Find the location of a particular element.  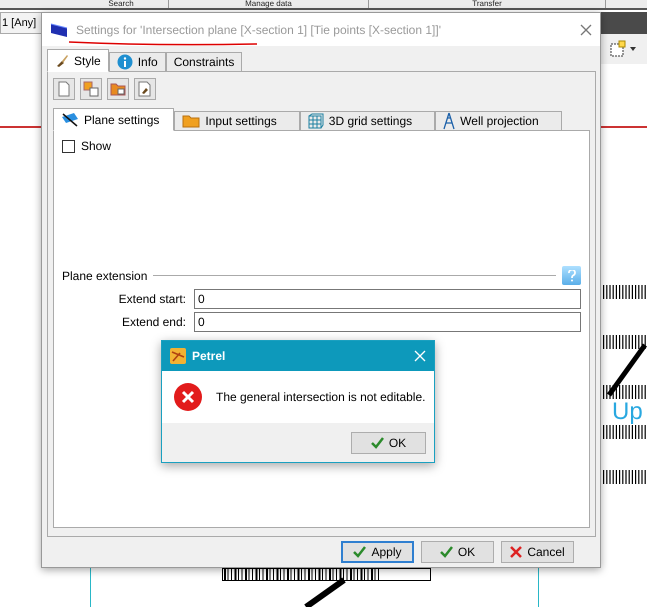

cross-icon is located at coordinates (516, 552).